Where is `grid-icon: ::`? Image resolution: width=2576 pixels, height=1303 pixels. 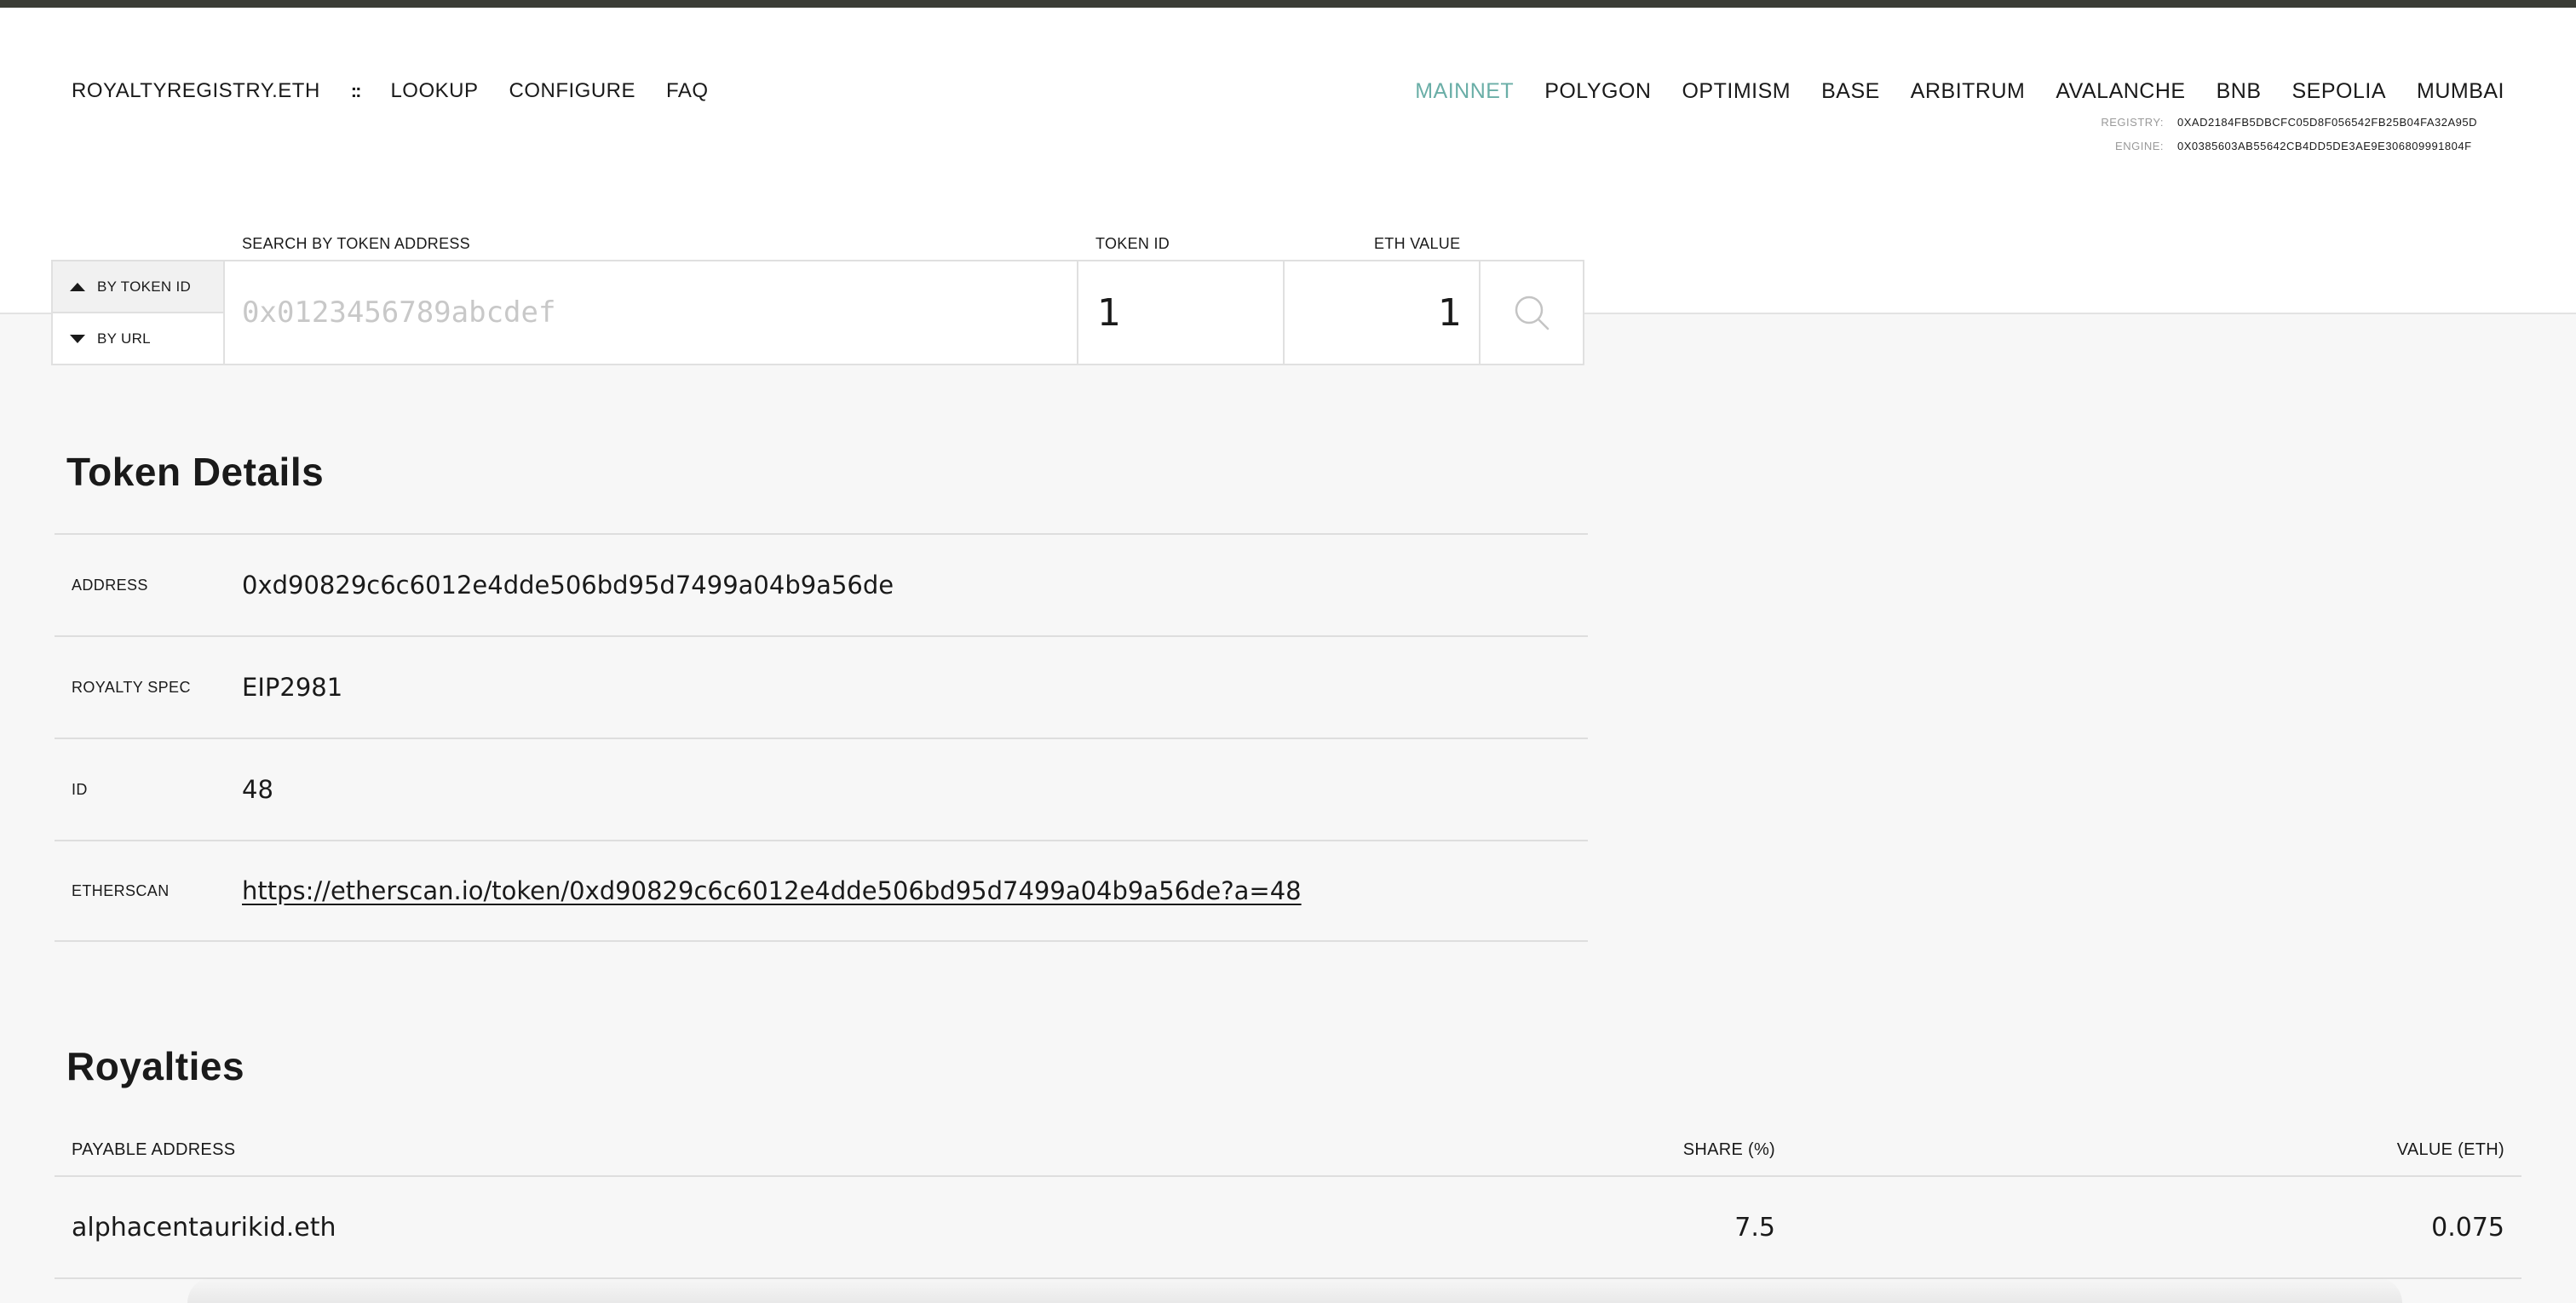 grid-icon: :: is located at coordinates (357, 91).